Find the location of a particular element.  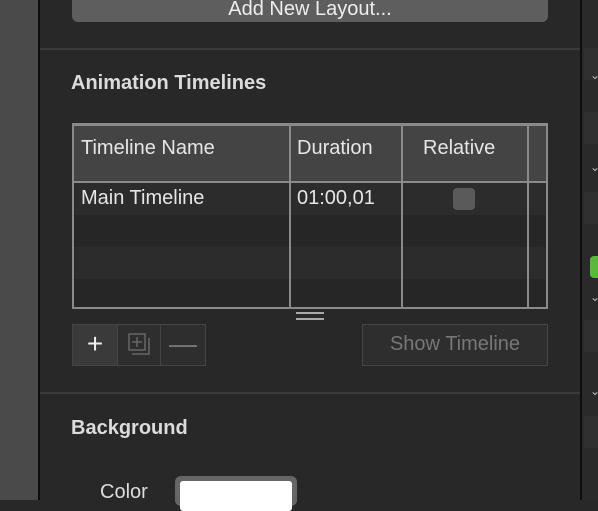

column-header-name: Timeline Name is located at coordinates (148, 148).